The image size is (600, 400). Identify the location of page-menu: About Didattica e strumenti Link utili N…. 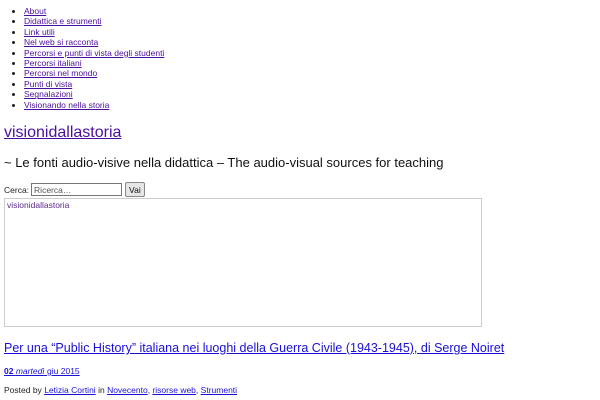
(82, 58).